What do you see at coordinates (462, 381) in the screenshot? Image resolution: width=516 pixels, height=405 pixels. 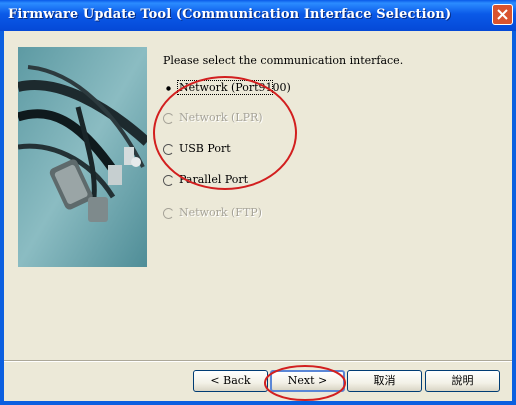 I see `help-button: 說明` at bounding box center [462, 381].